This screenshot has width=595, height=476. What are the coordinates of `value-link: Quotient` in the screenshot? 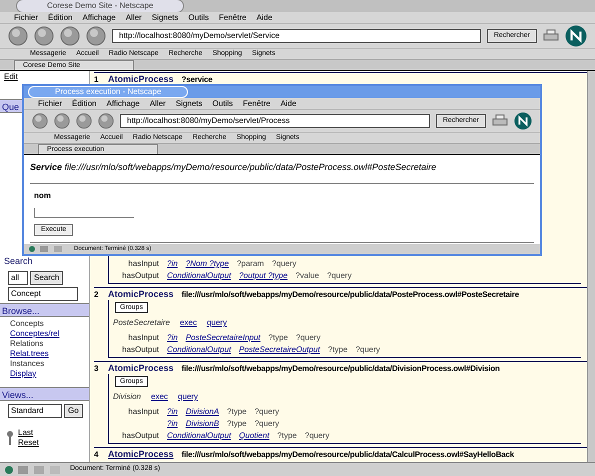 It's located at (254, 436).